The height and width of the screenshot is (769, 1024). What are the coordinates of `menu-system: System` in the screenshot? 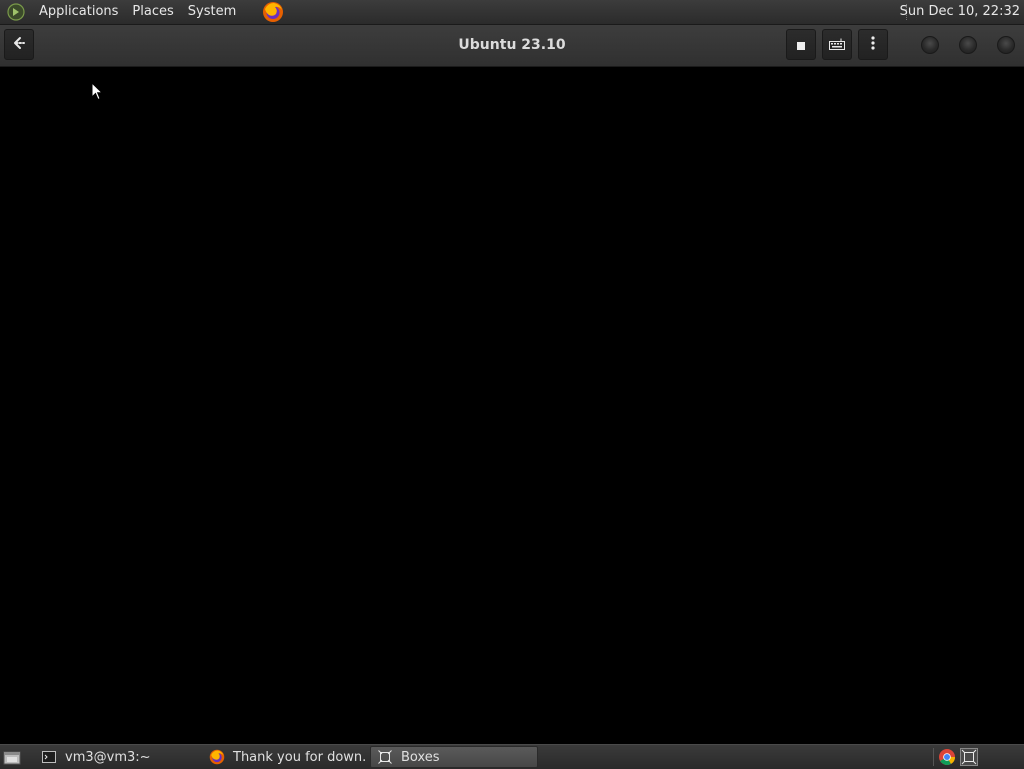 It's located at (212, 12).